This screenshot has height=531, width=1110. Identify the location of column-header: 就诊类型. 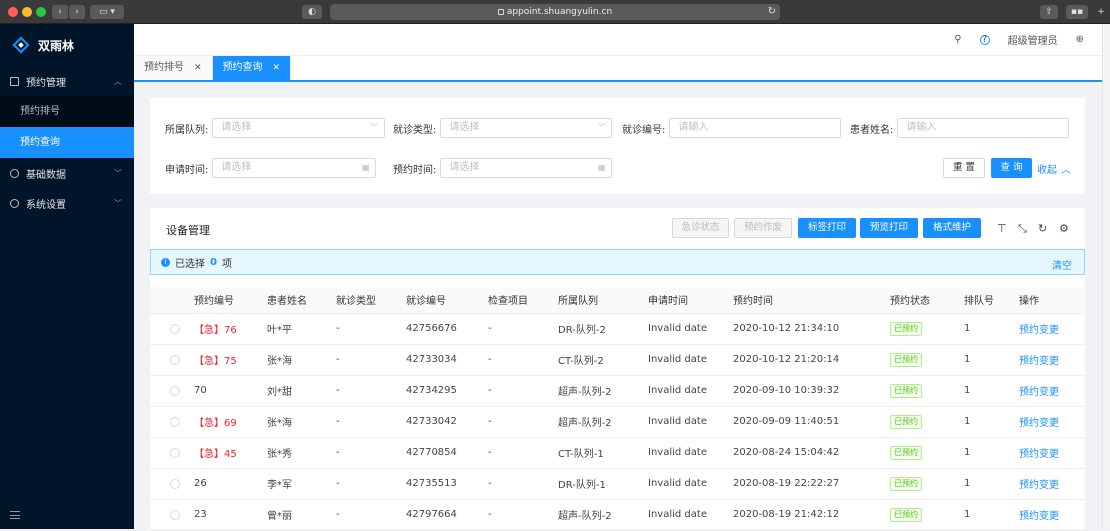
(371, 300).